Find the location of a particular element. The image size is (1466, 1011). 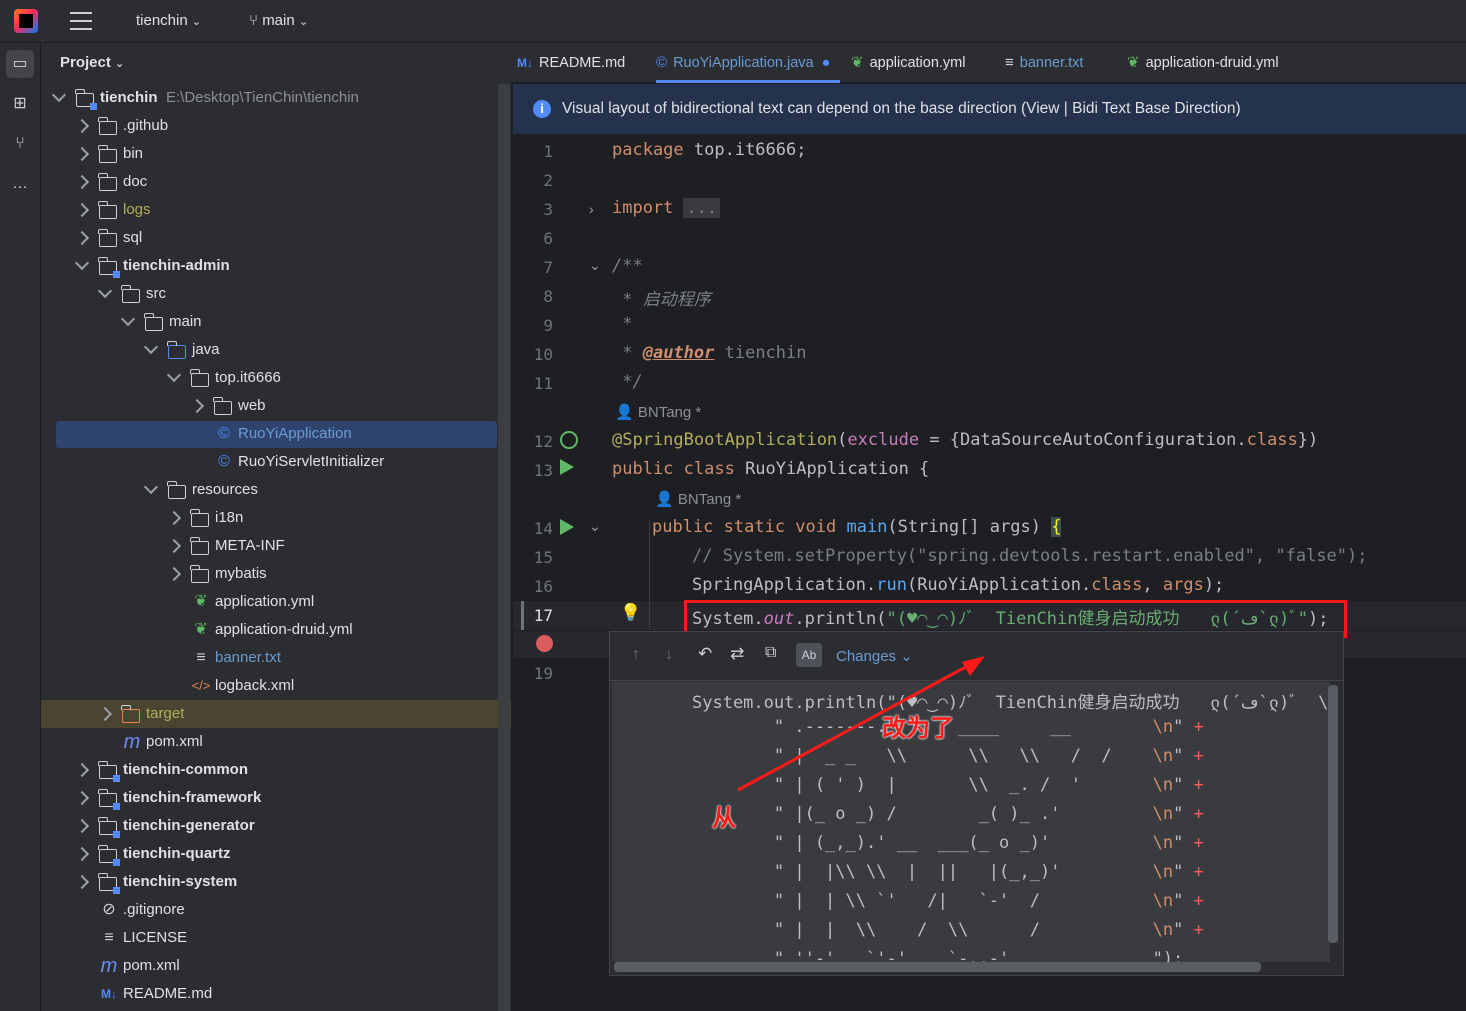

indent-guide is located at coordinates (649, 575).